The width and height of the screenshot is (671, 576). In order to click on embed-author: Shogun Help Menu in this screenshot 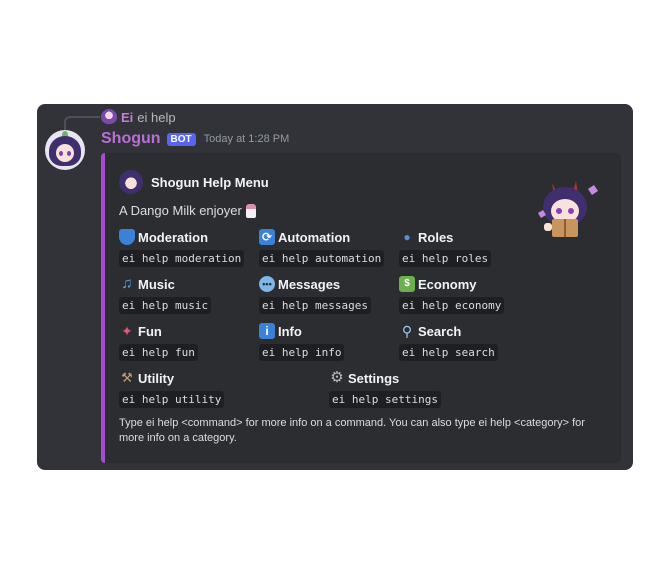, I will do `click(194, 182)`.